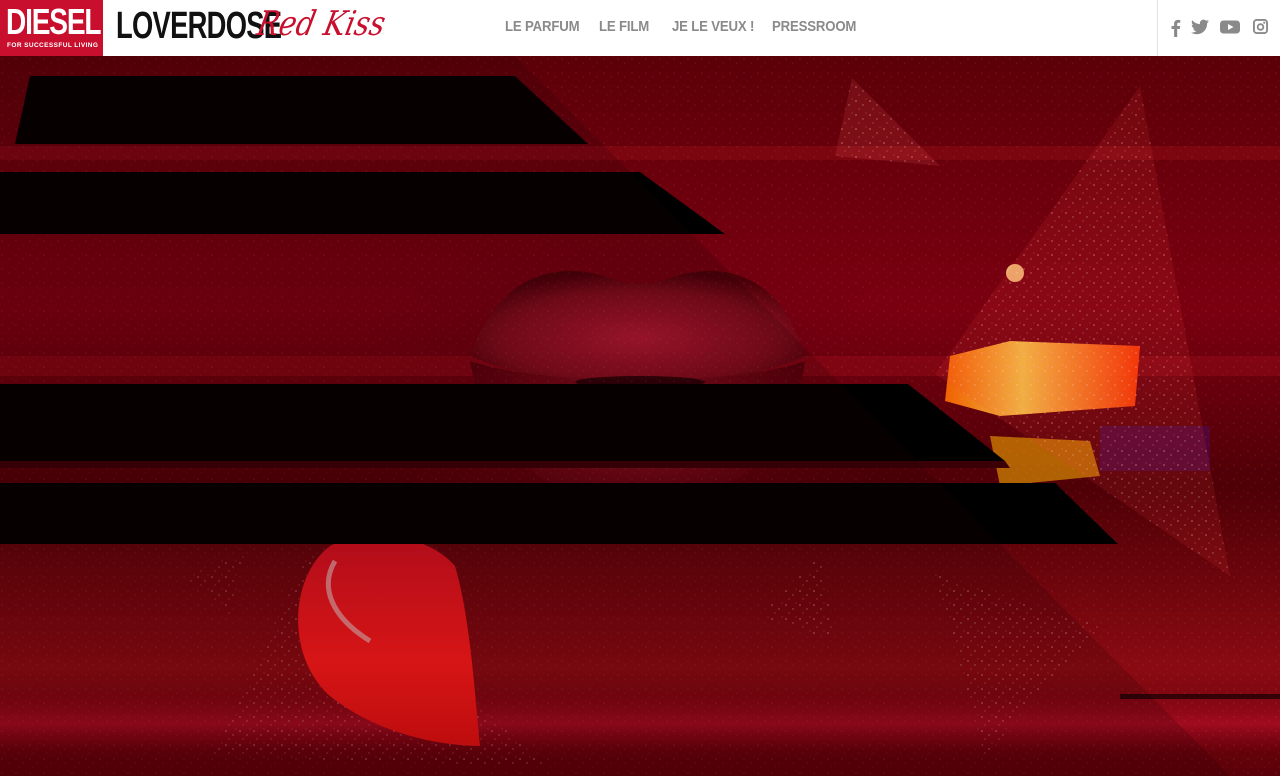 This screenshot has width=1280, height=776. I want to click on brand-name: DIESEL, so click(54, 21).